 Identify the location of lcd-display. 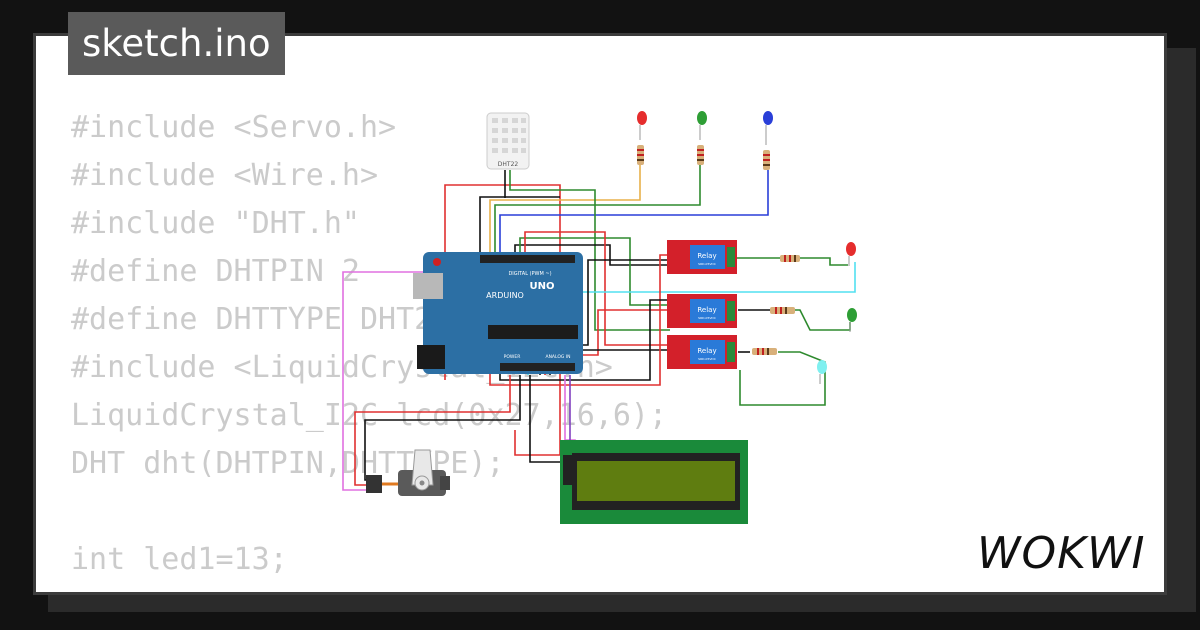
(654, 482).